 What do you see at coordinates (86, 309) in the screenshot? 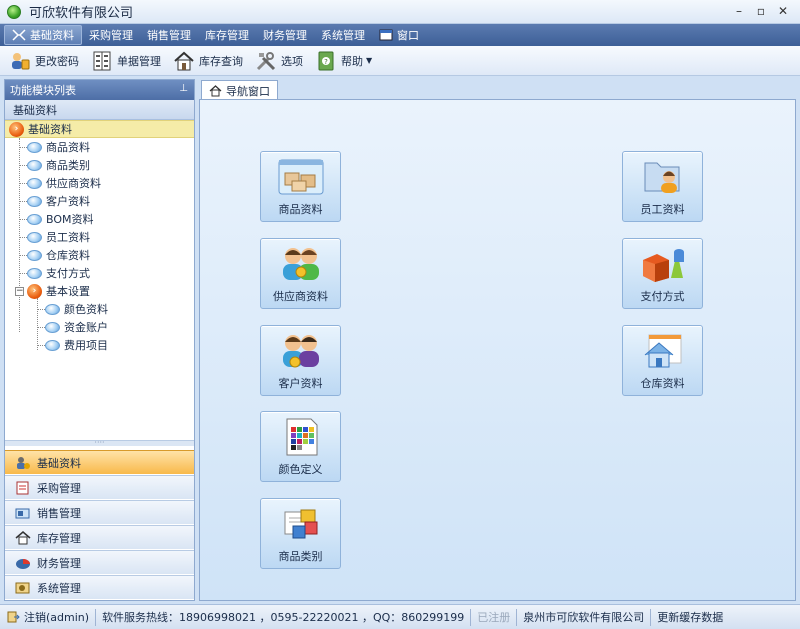
I see `tree-label: 颜色资料` at bounding box center [86, 309].